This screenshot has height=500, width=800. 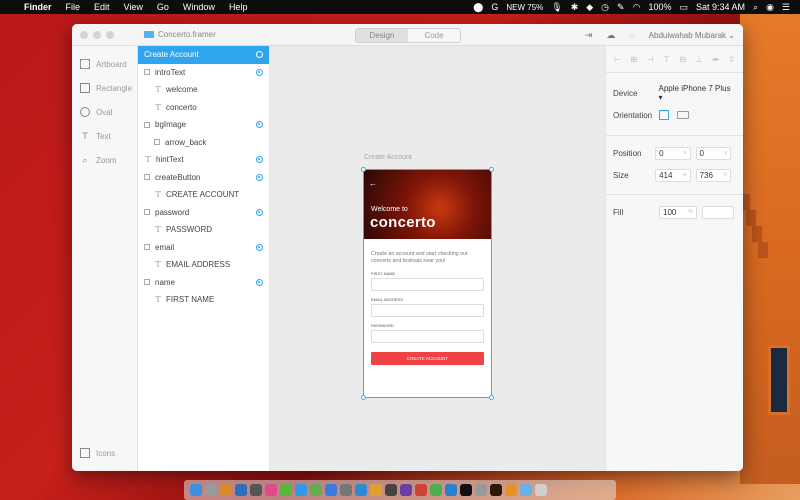 What do you see at coordinates (637, 7) in the screenshot?
I see `wifi-icon: ◠` at bounding box center [637, 7].